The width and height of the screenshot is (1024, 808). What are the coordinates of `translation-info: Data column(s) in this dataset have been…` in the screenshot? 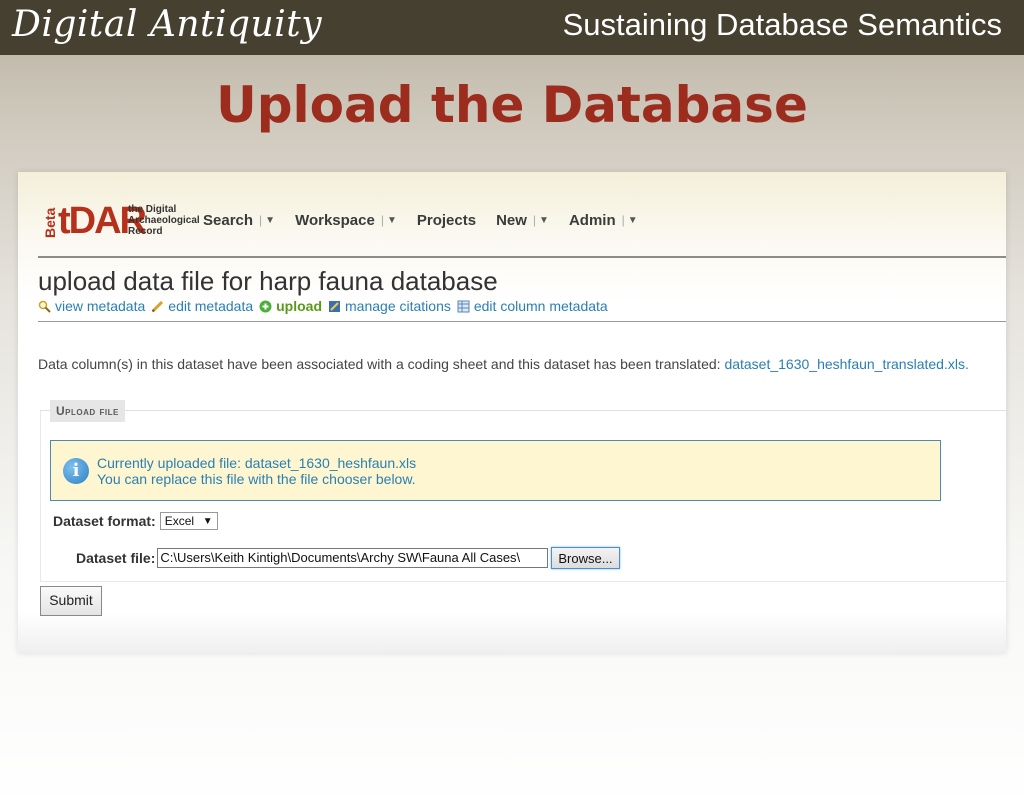 It's located at (503, 364).